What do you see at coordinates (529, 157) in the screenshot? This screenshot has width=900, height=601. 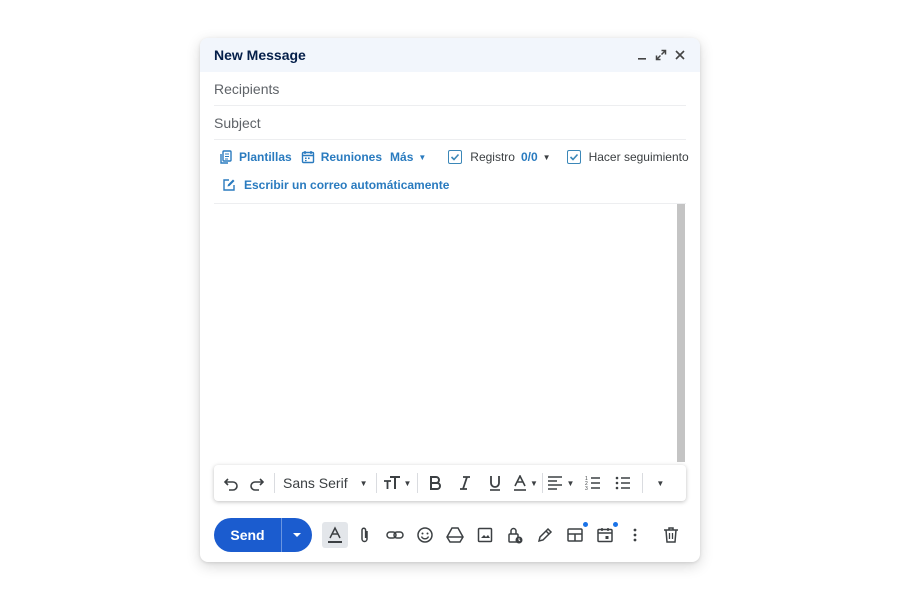 I see `register-count: 0/0` at bounding box center [529, 157].